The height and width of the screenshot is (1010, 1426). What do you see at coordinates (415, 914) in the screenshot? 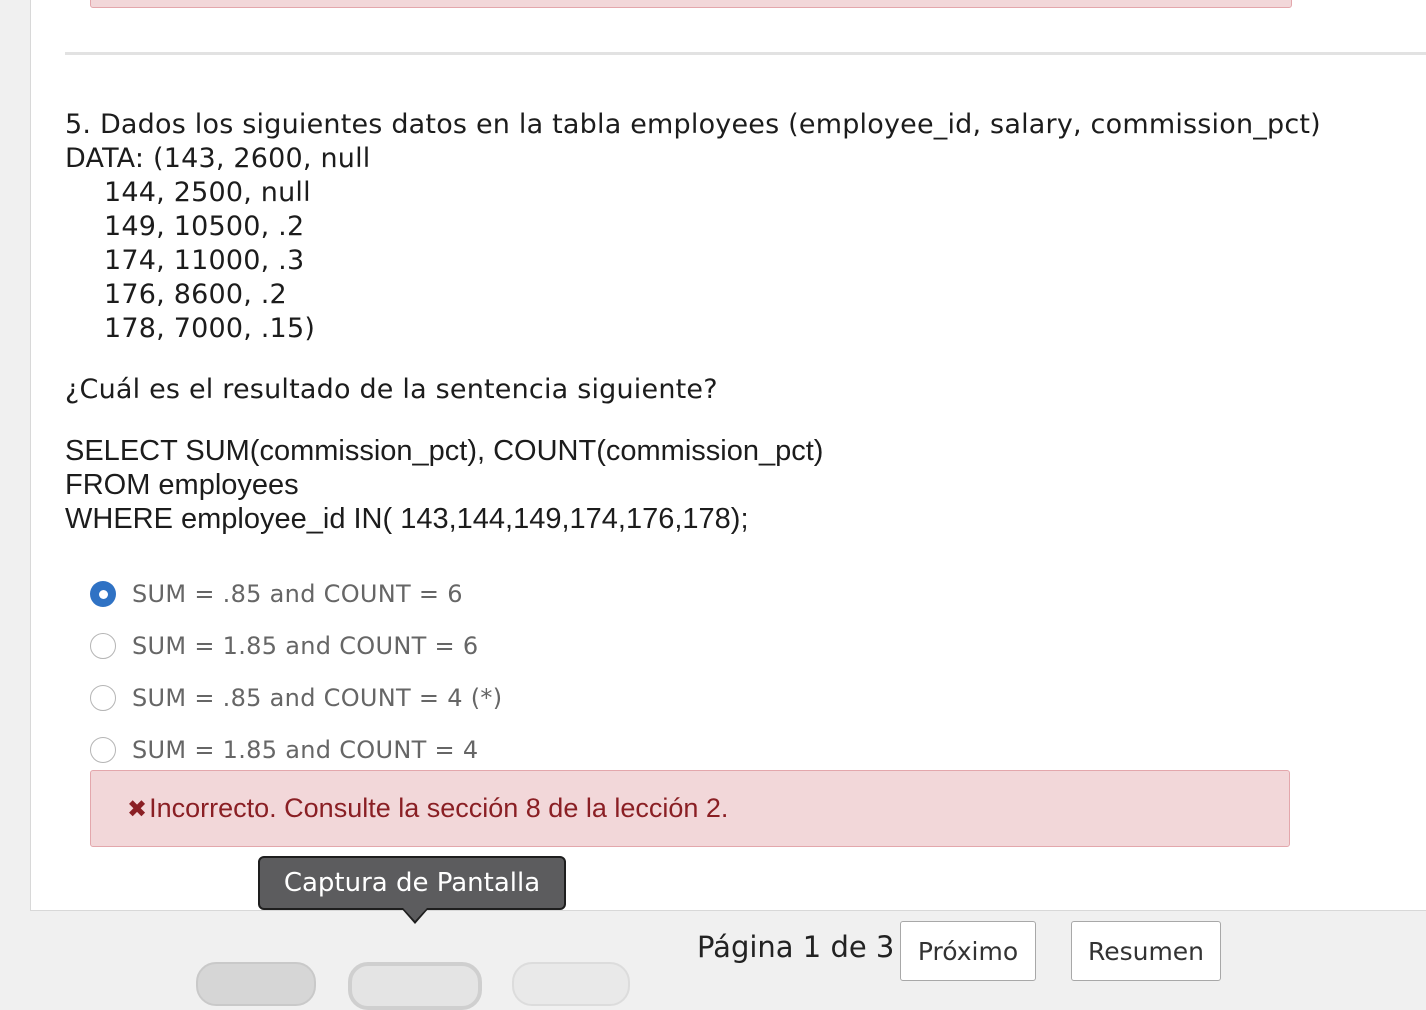
I see `tooltip-arrow` at bounding box center [415, 914].